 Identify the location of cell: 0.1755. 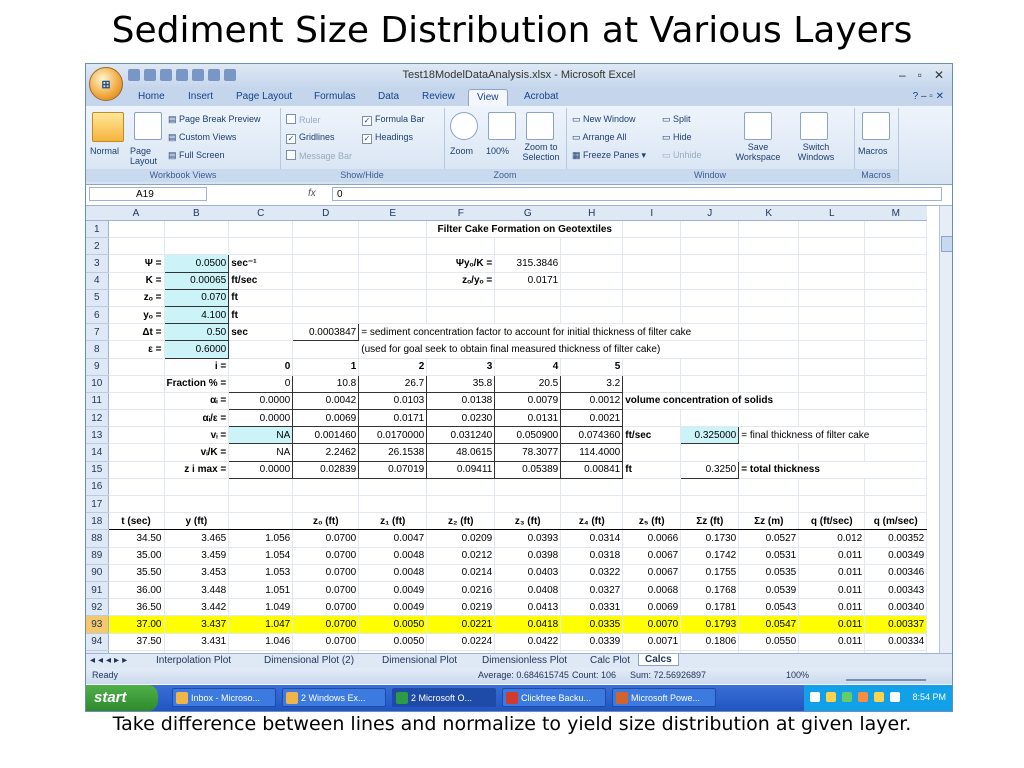
(710, 573).